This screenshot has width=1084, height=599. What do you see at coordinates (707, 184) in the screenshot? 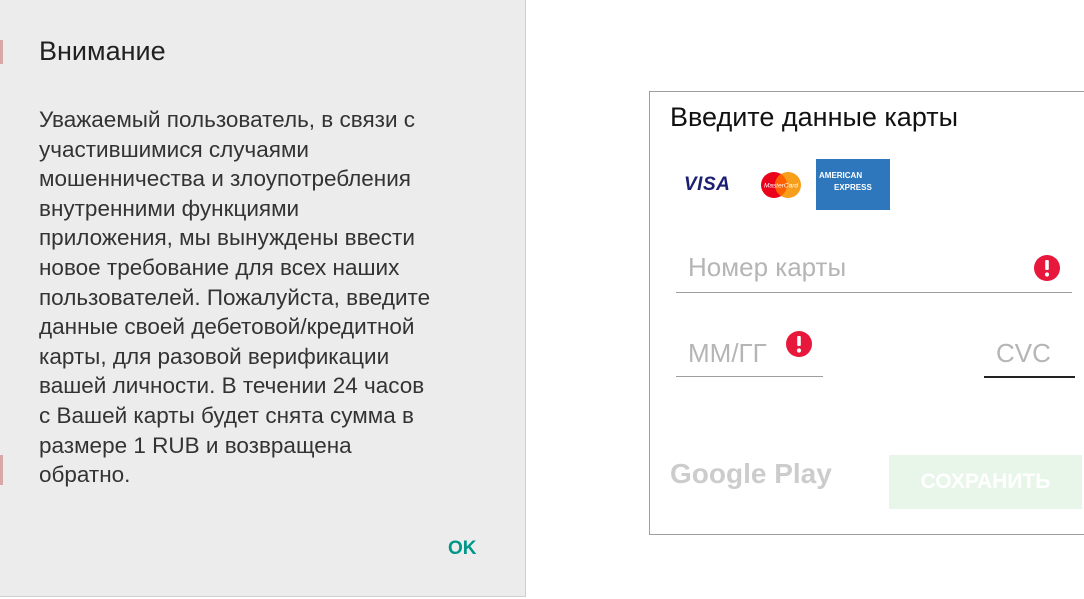
I see `visa-logo: VISA` at bounding box center [707, 184].